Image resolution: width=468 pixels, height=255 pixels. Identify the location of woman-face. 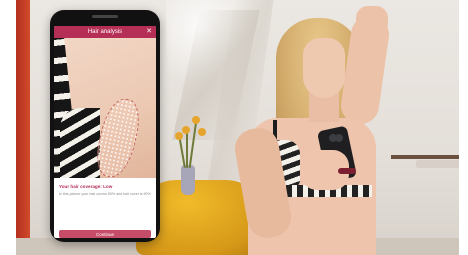
(324, 68).